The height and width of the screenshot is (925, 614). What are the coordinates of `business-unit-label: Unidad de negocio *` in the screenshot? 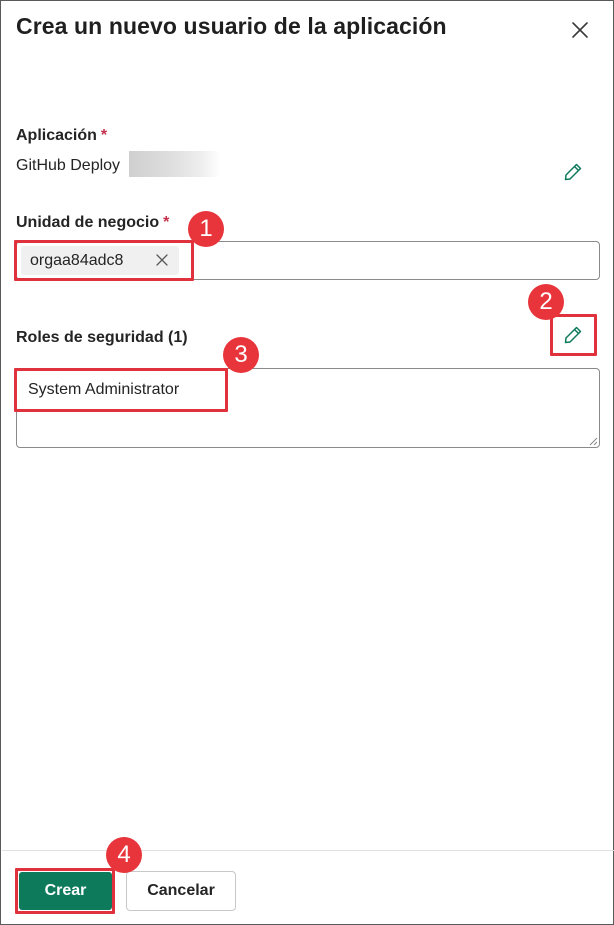 It's located at (92, 223).